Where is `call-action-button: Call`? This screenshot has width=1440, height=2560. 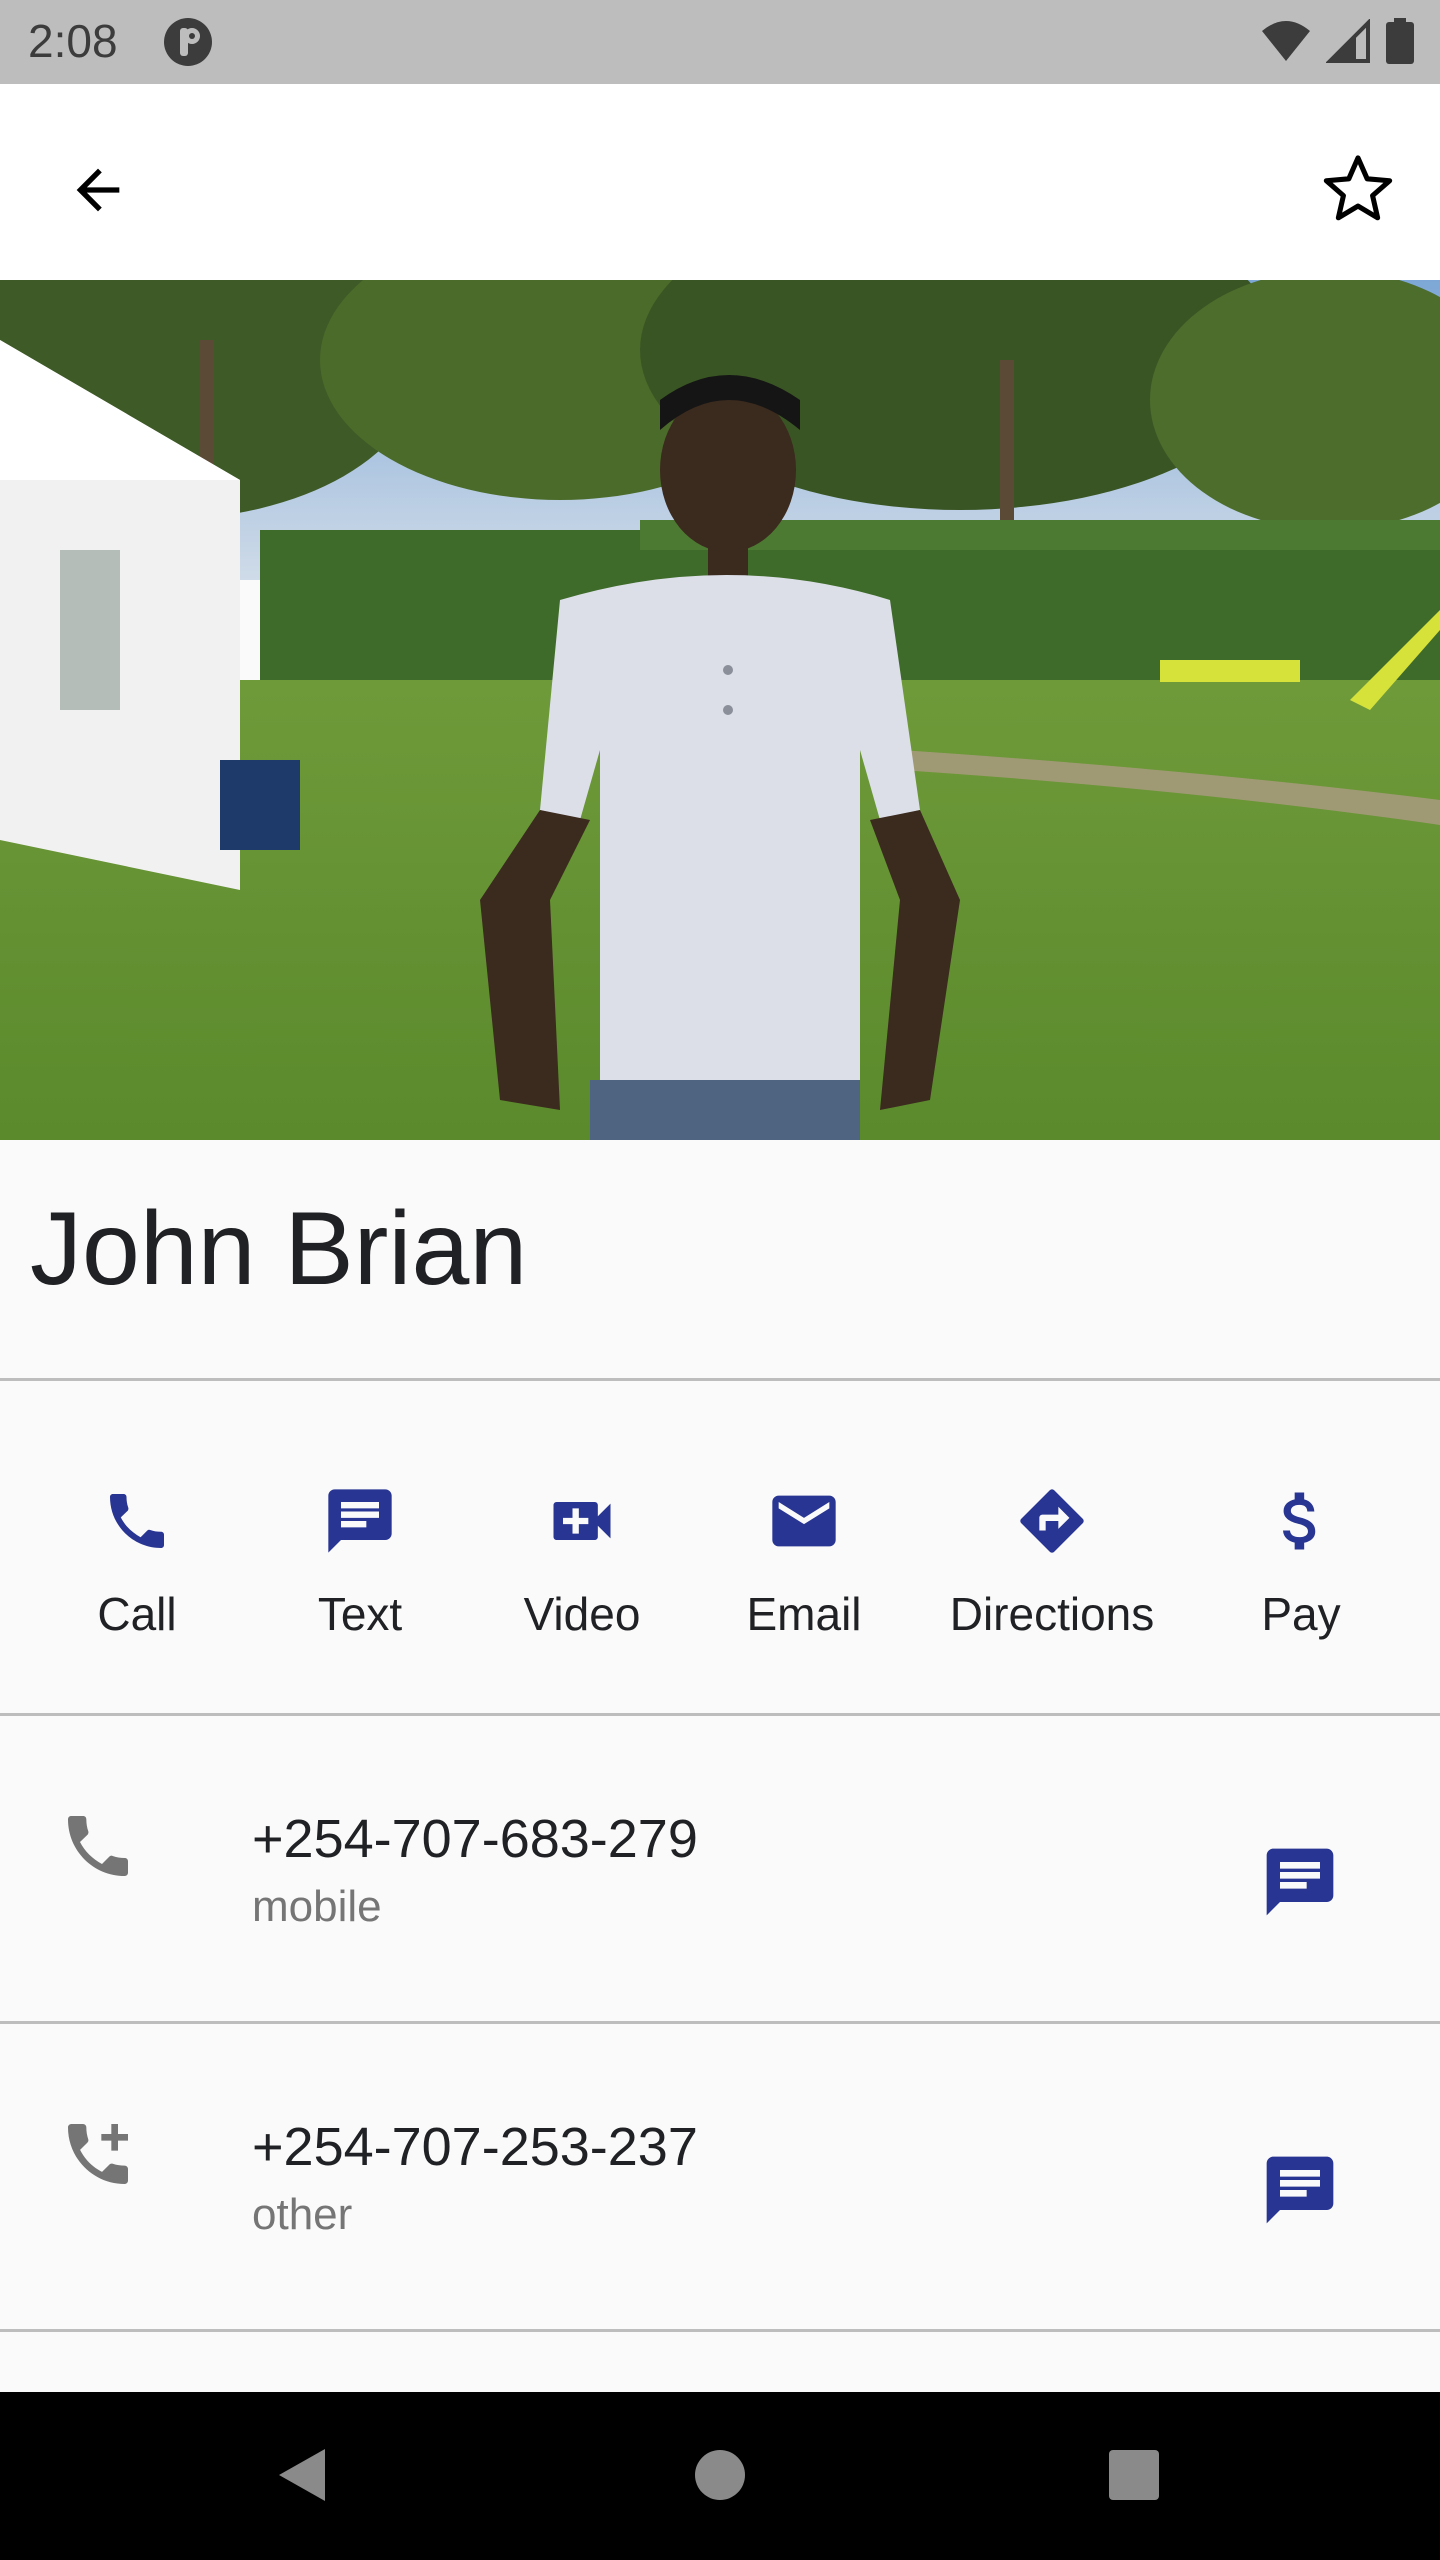 call-action-button: Call is located at coordinates (137, 1547).